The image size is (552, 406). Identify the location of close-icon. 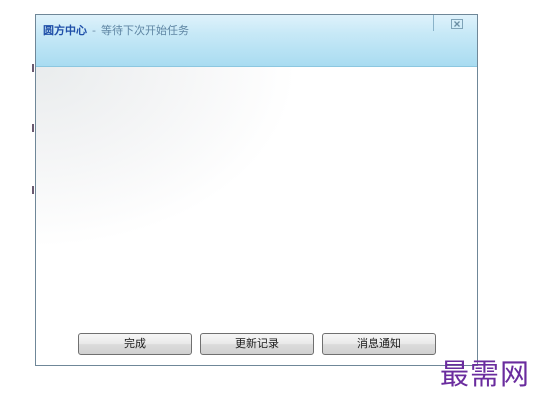
(457, 24).